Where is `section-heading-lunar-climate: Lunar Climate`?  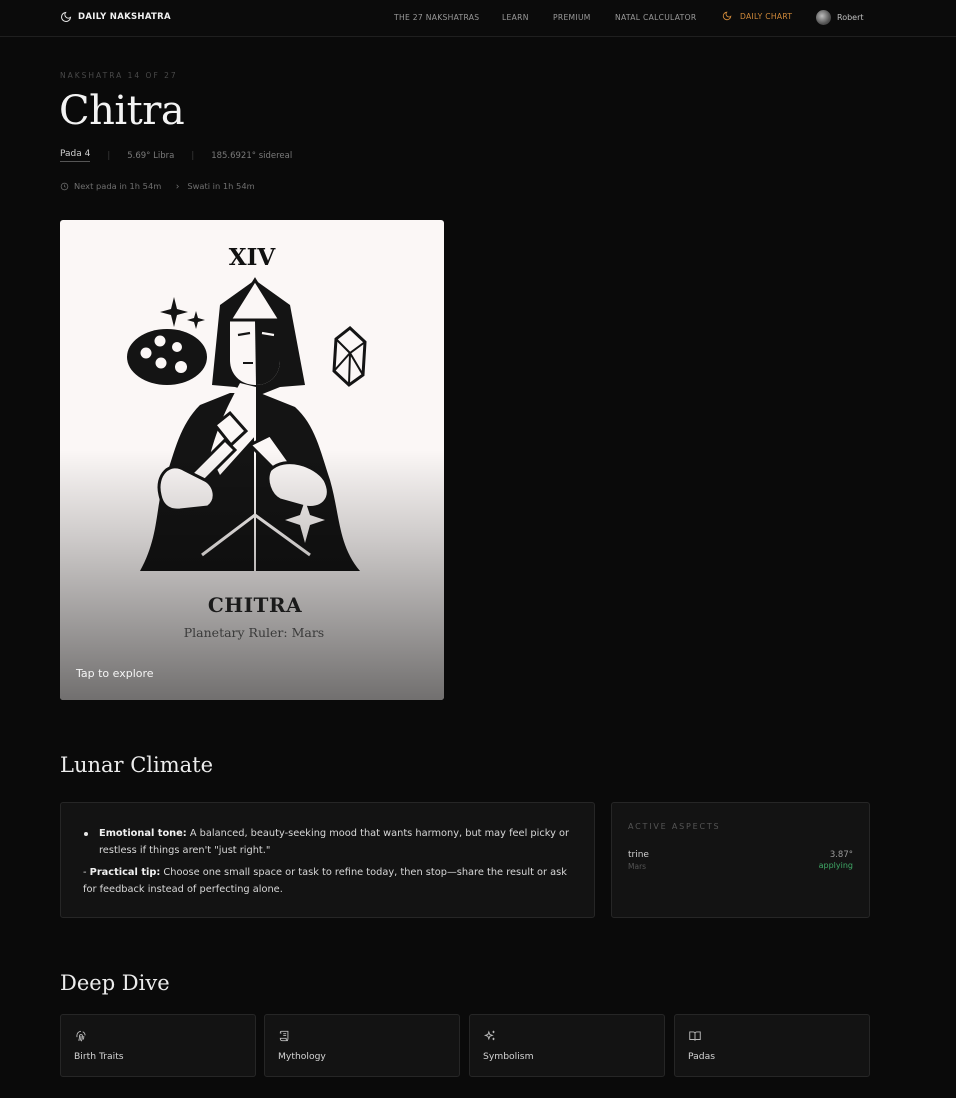
section-heading-lunar-climate: Lunar Climate is located at coordinates (137, 765).